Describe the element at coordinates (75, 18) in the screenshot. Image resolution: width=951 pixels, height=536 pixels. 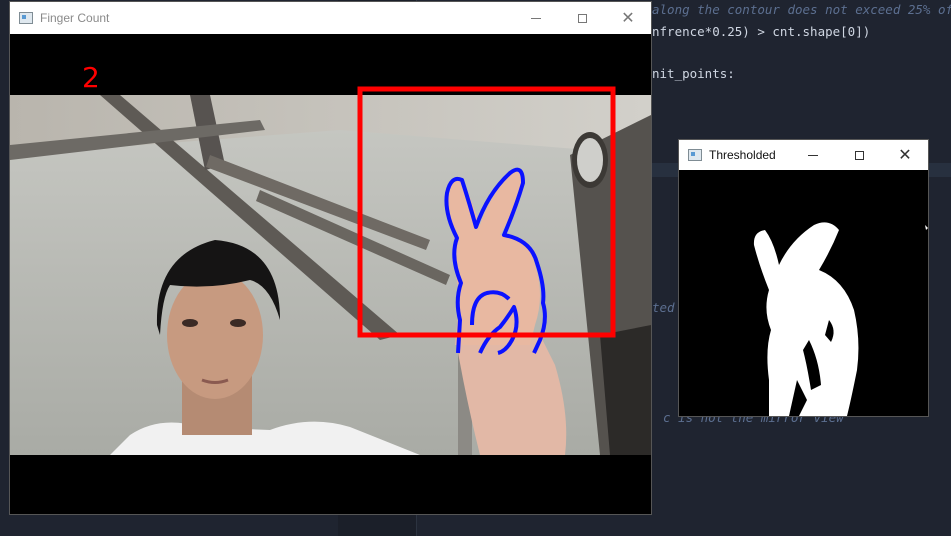
I see `window-title: Finger Count` at that location.